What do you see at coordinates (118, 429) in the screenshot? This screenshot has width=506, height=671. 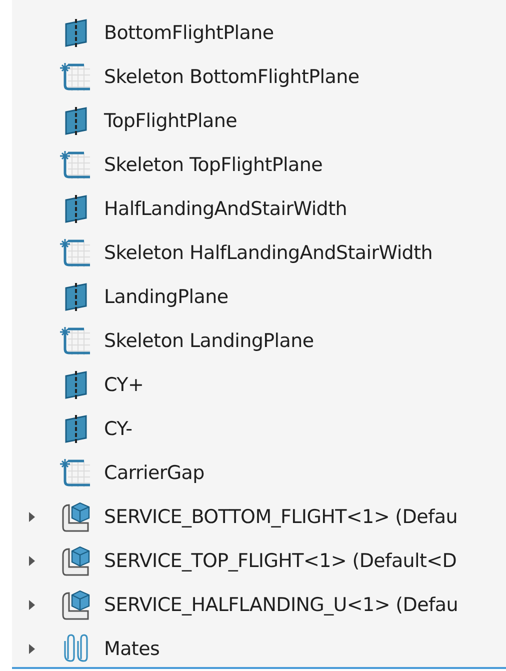 I see `tree-item-label: CY-` at bounding box center [118, 429].